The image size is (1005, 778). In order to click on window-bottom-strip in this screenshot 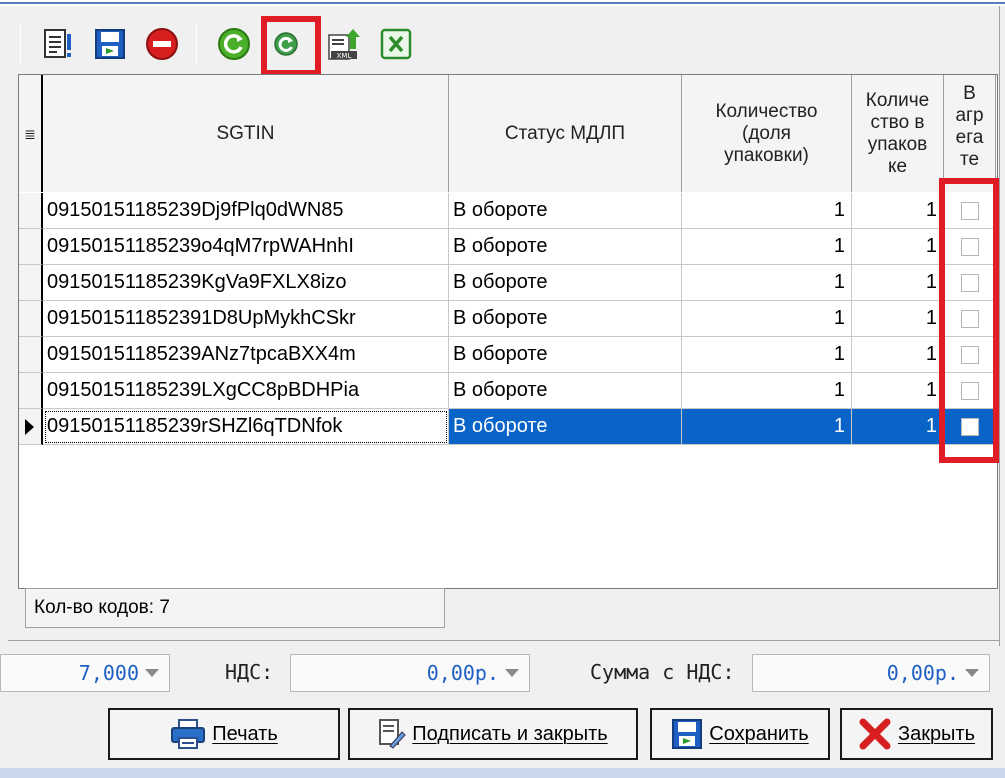, I will do `click(502, 773)`.